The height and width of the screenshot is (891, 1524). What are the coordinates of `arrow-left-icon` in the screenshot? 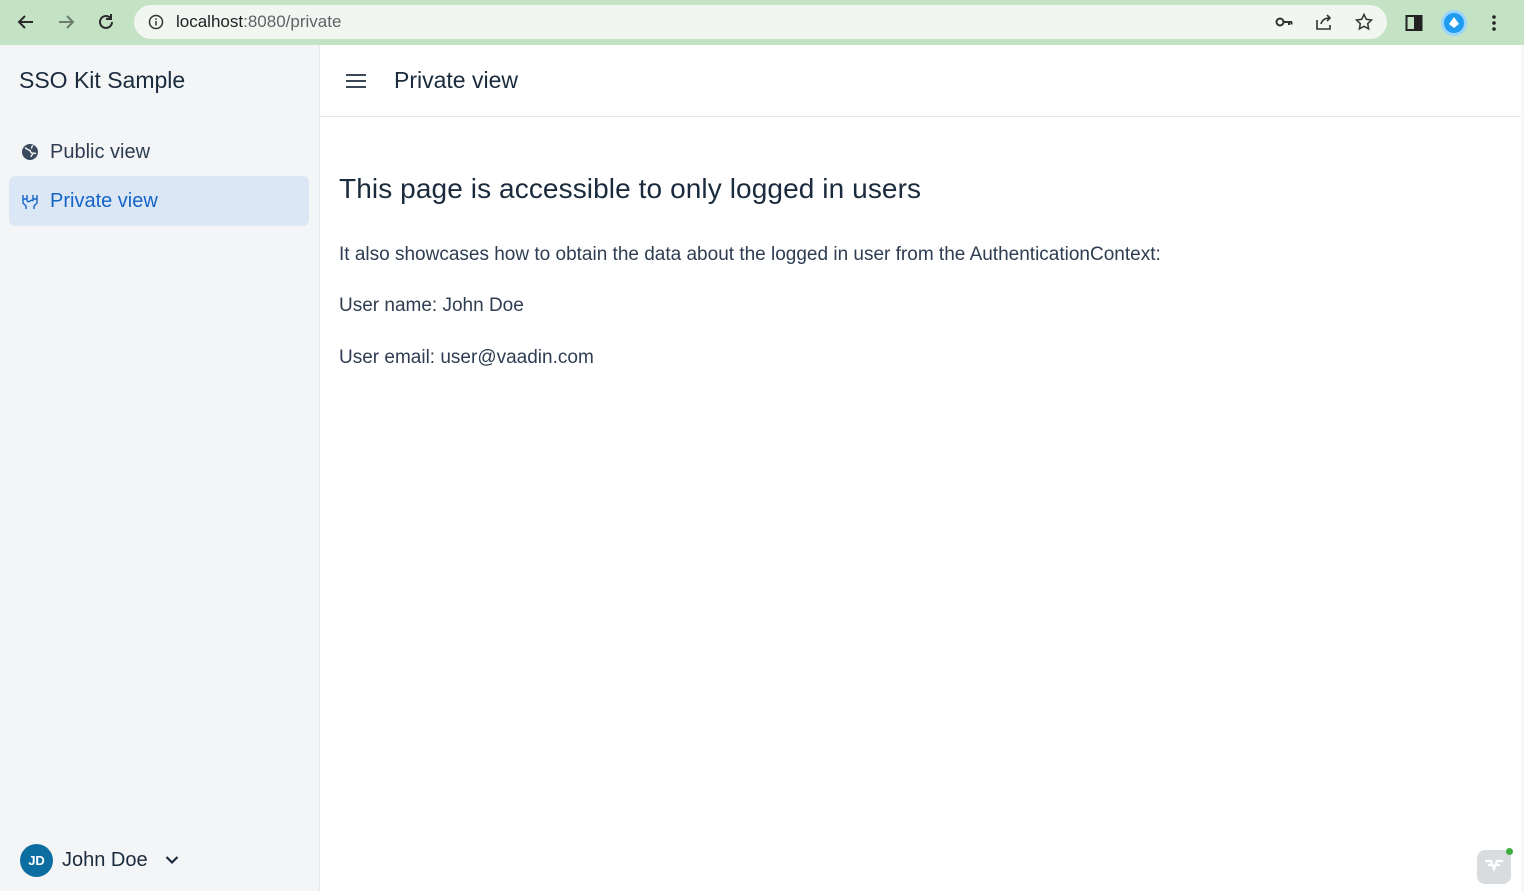 It's located at (25, 22).